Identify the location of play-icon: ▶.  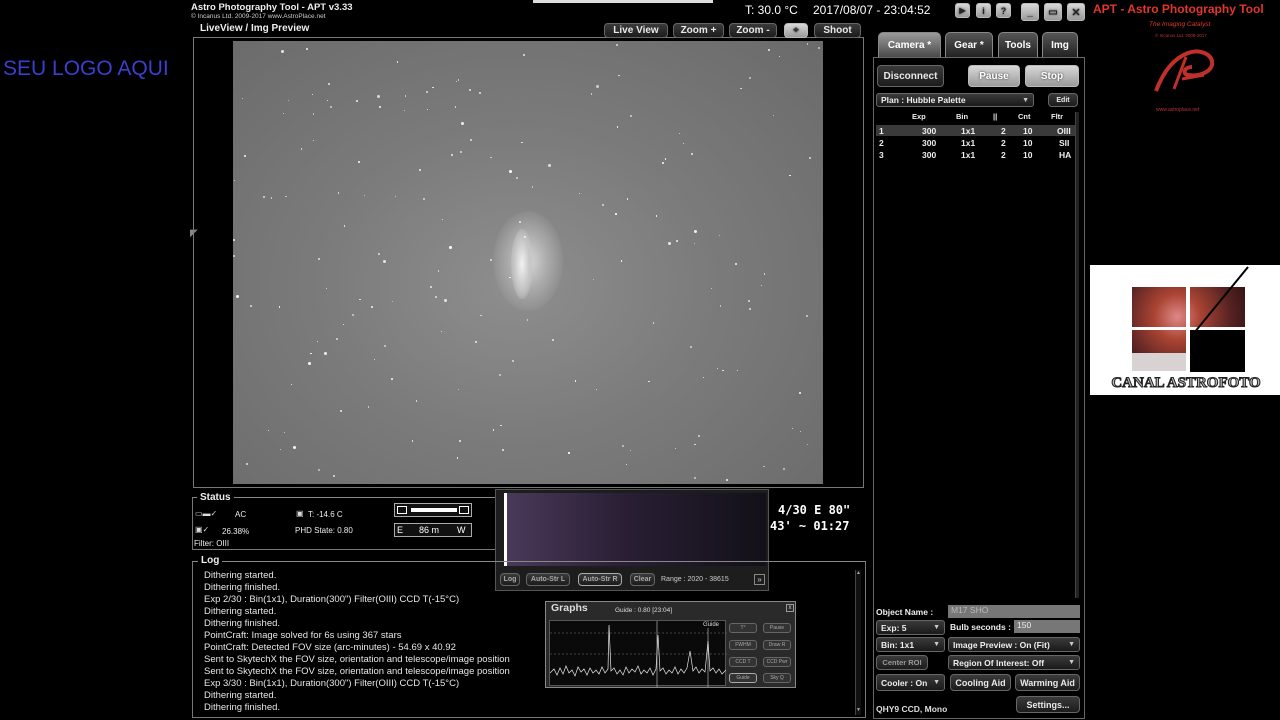
(962, 10).